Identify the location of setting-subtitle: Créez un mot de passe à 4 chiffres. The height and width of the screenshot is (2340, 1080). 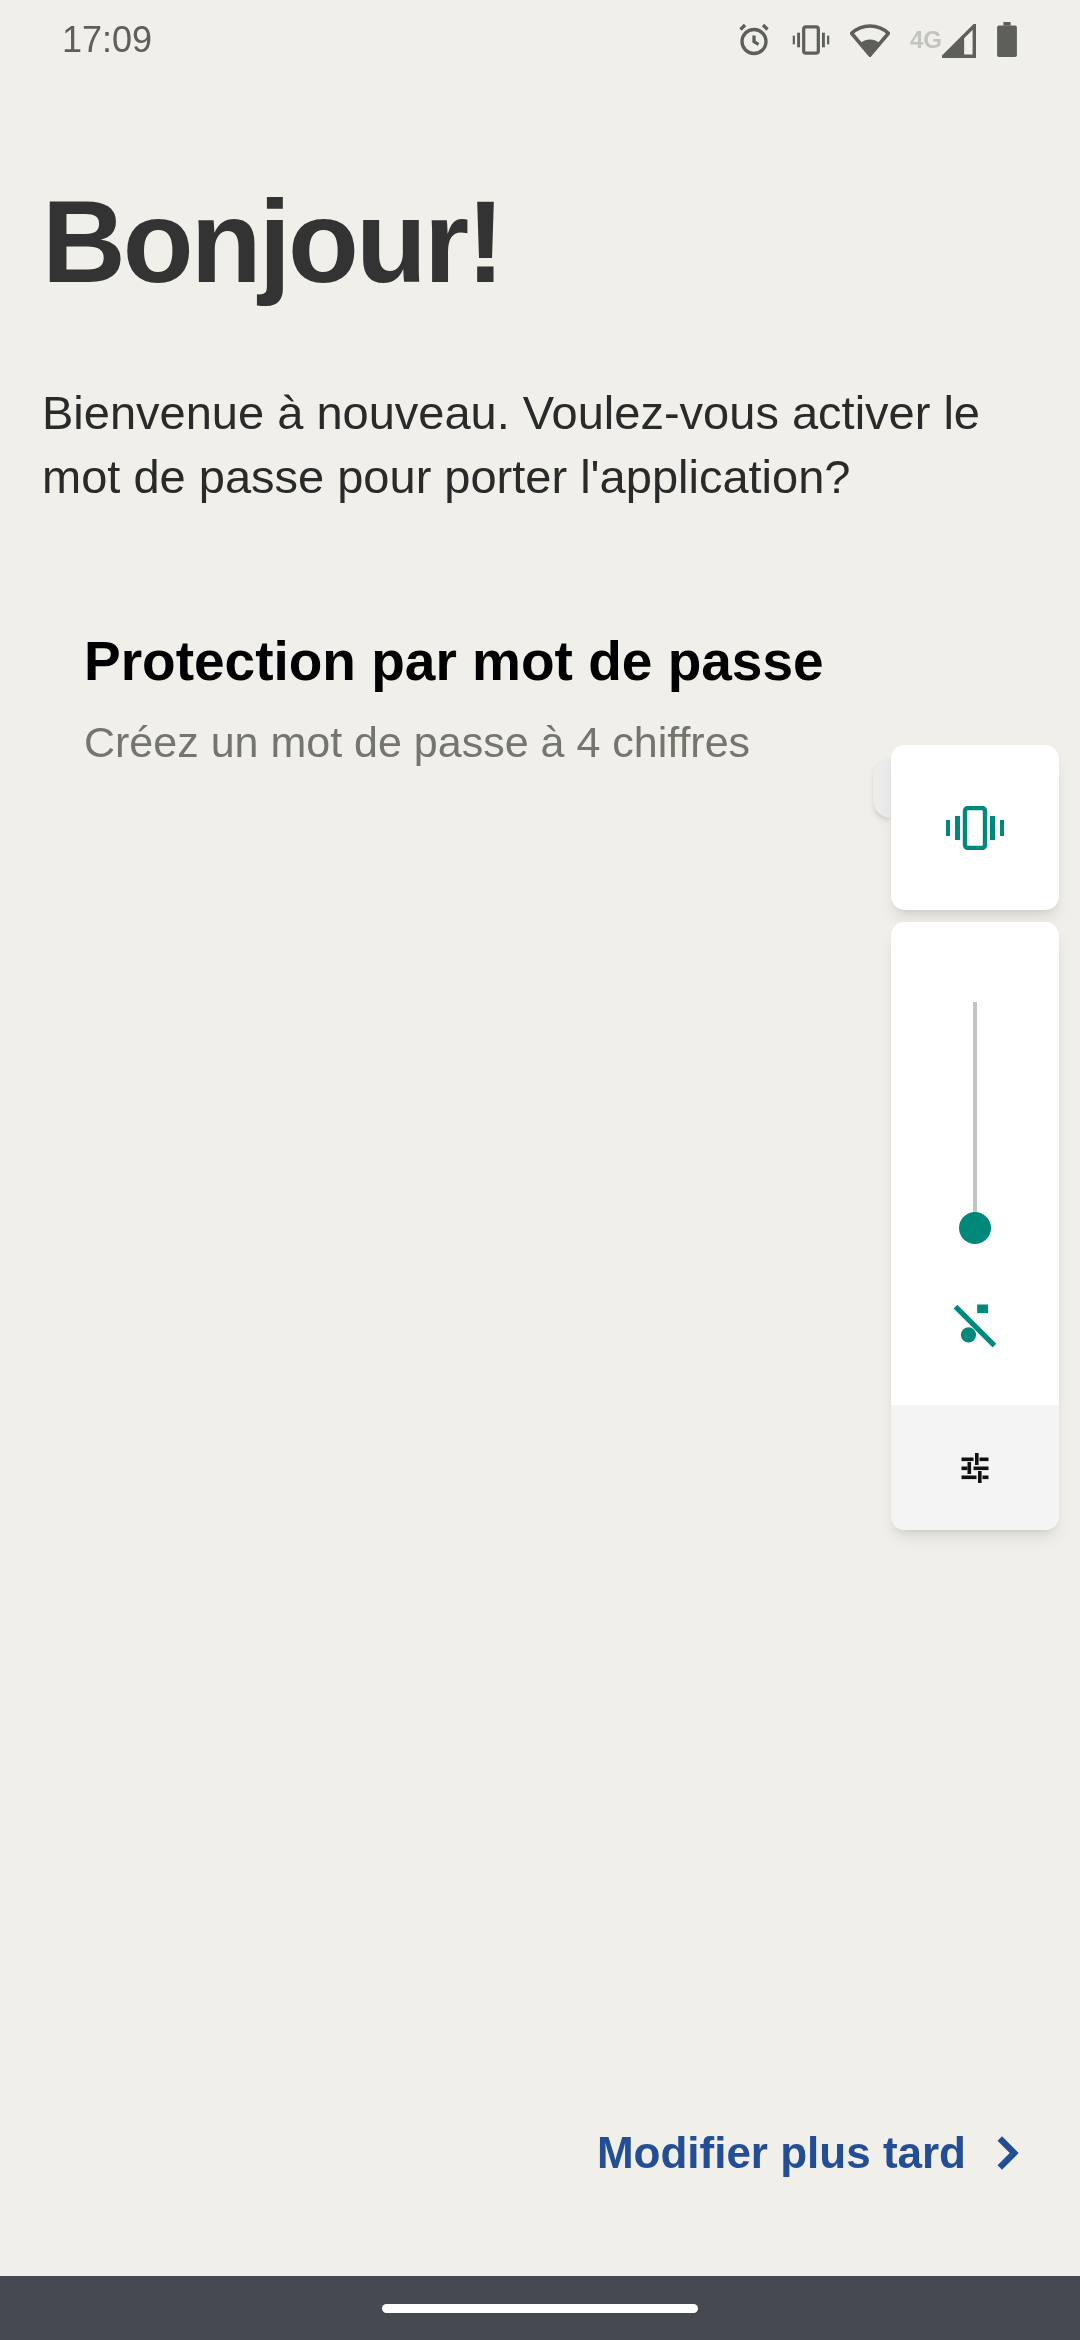
(418, 742).